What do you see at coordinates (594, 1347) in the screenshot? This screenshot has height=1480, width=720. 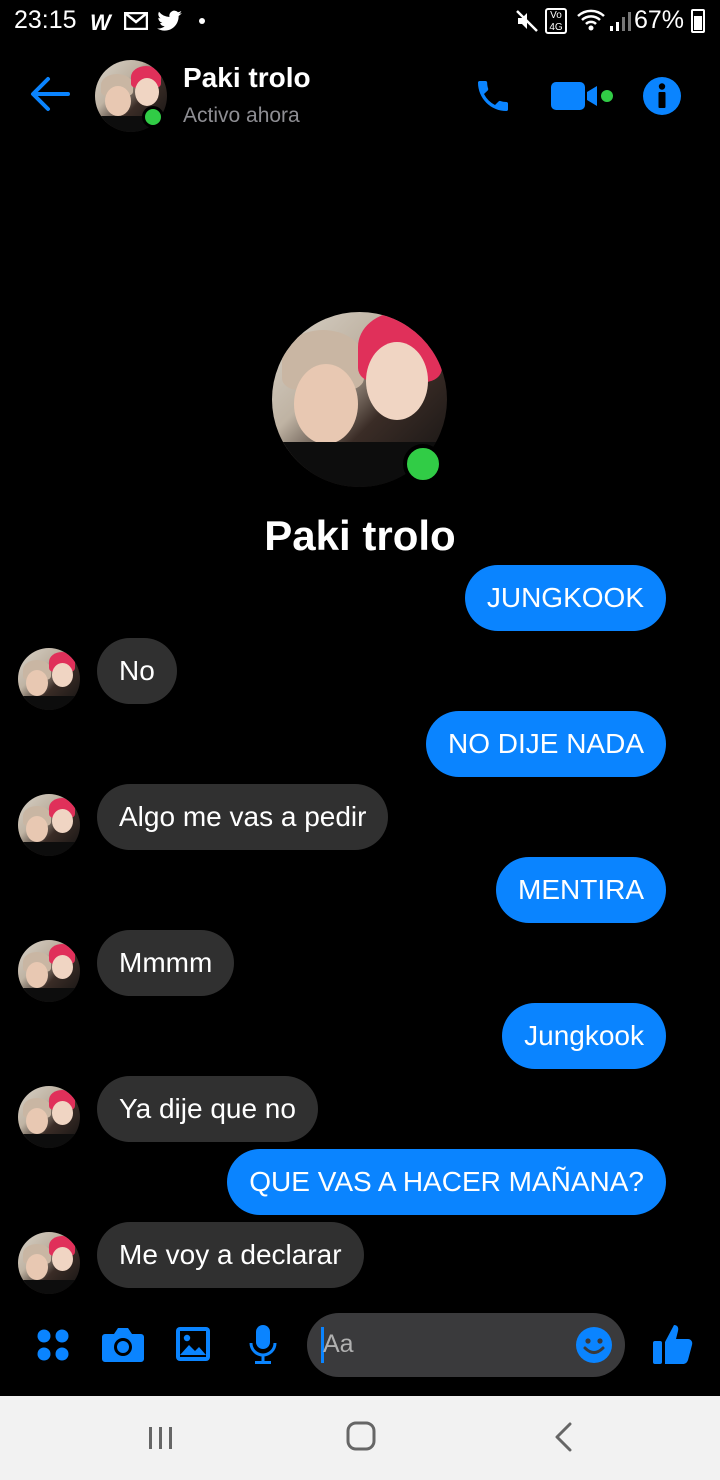 I see `emoji-icon` at bounding box center [594, 1347].